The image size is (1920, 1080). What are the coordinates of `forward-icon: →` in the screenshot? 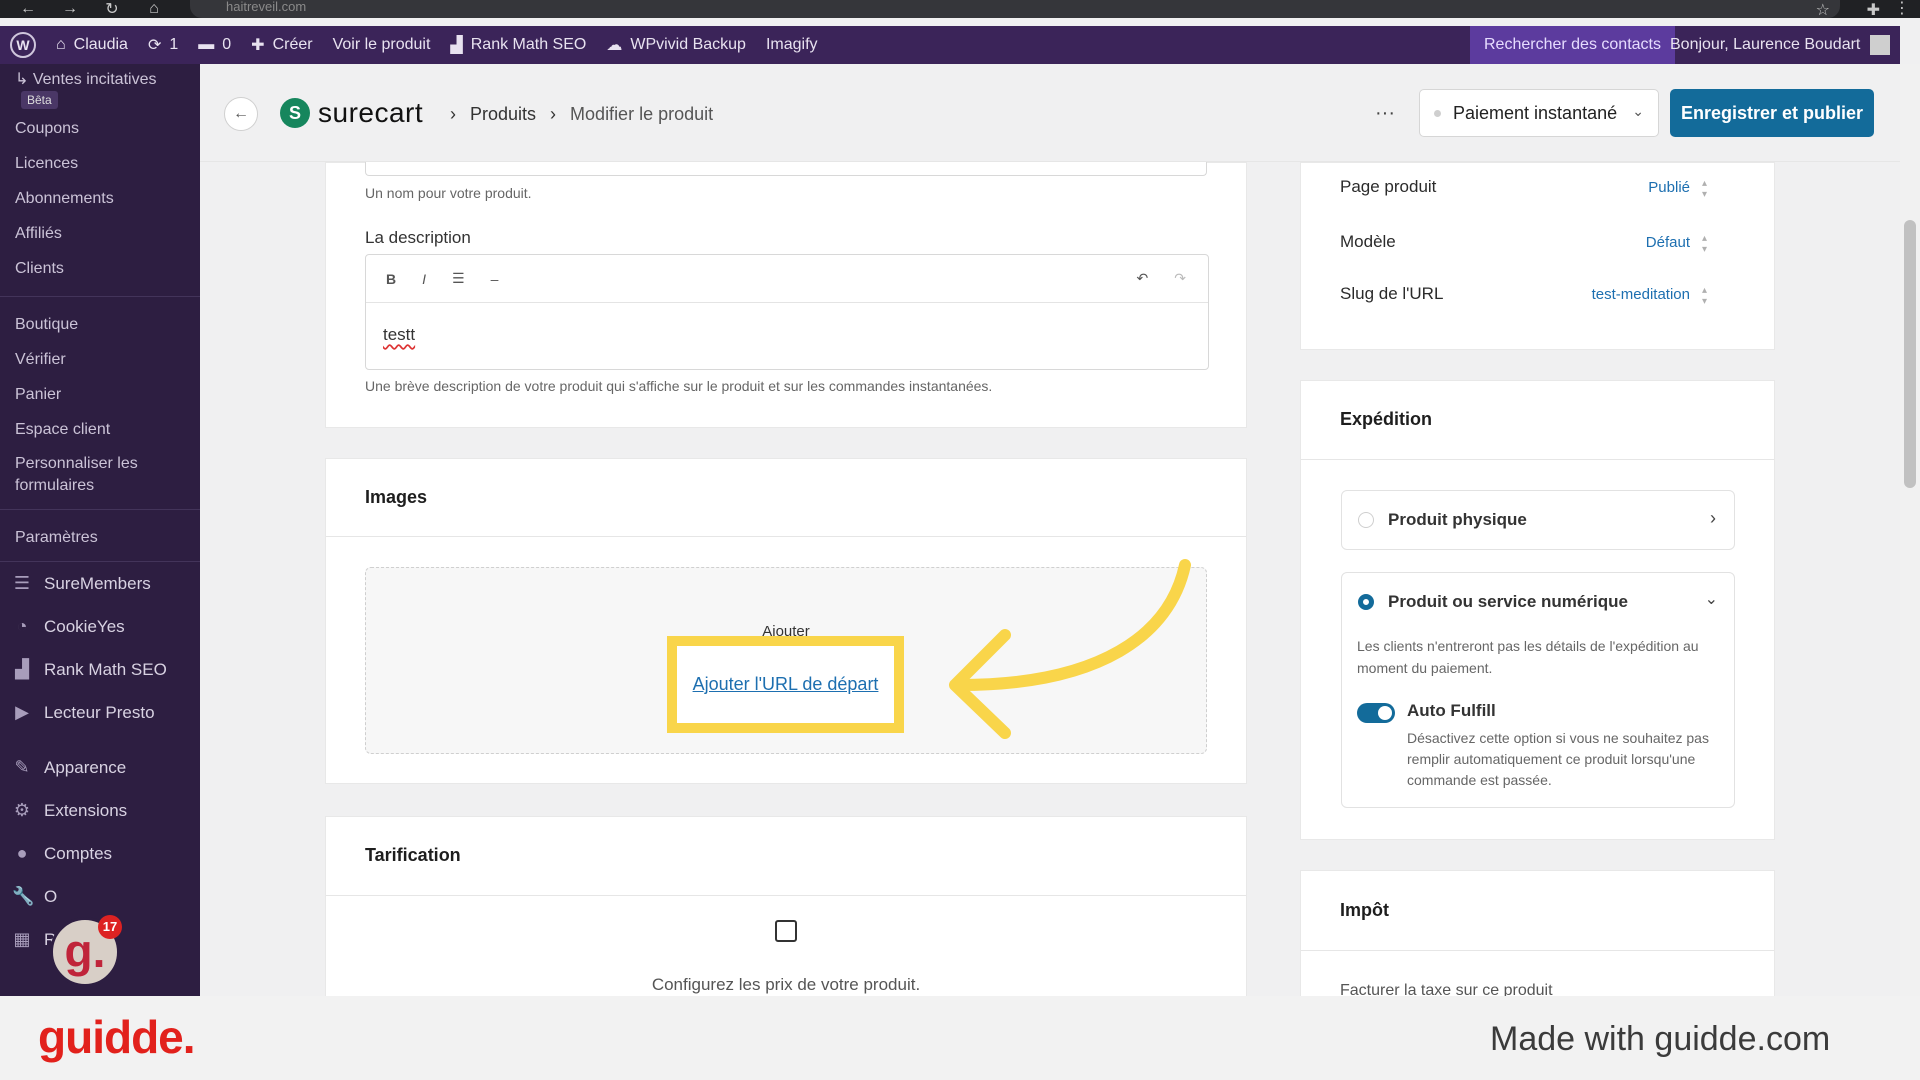 It's located at (70, 9).